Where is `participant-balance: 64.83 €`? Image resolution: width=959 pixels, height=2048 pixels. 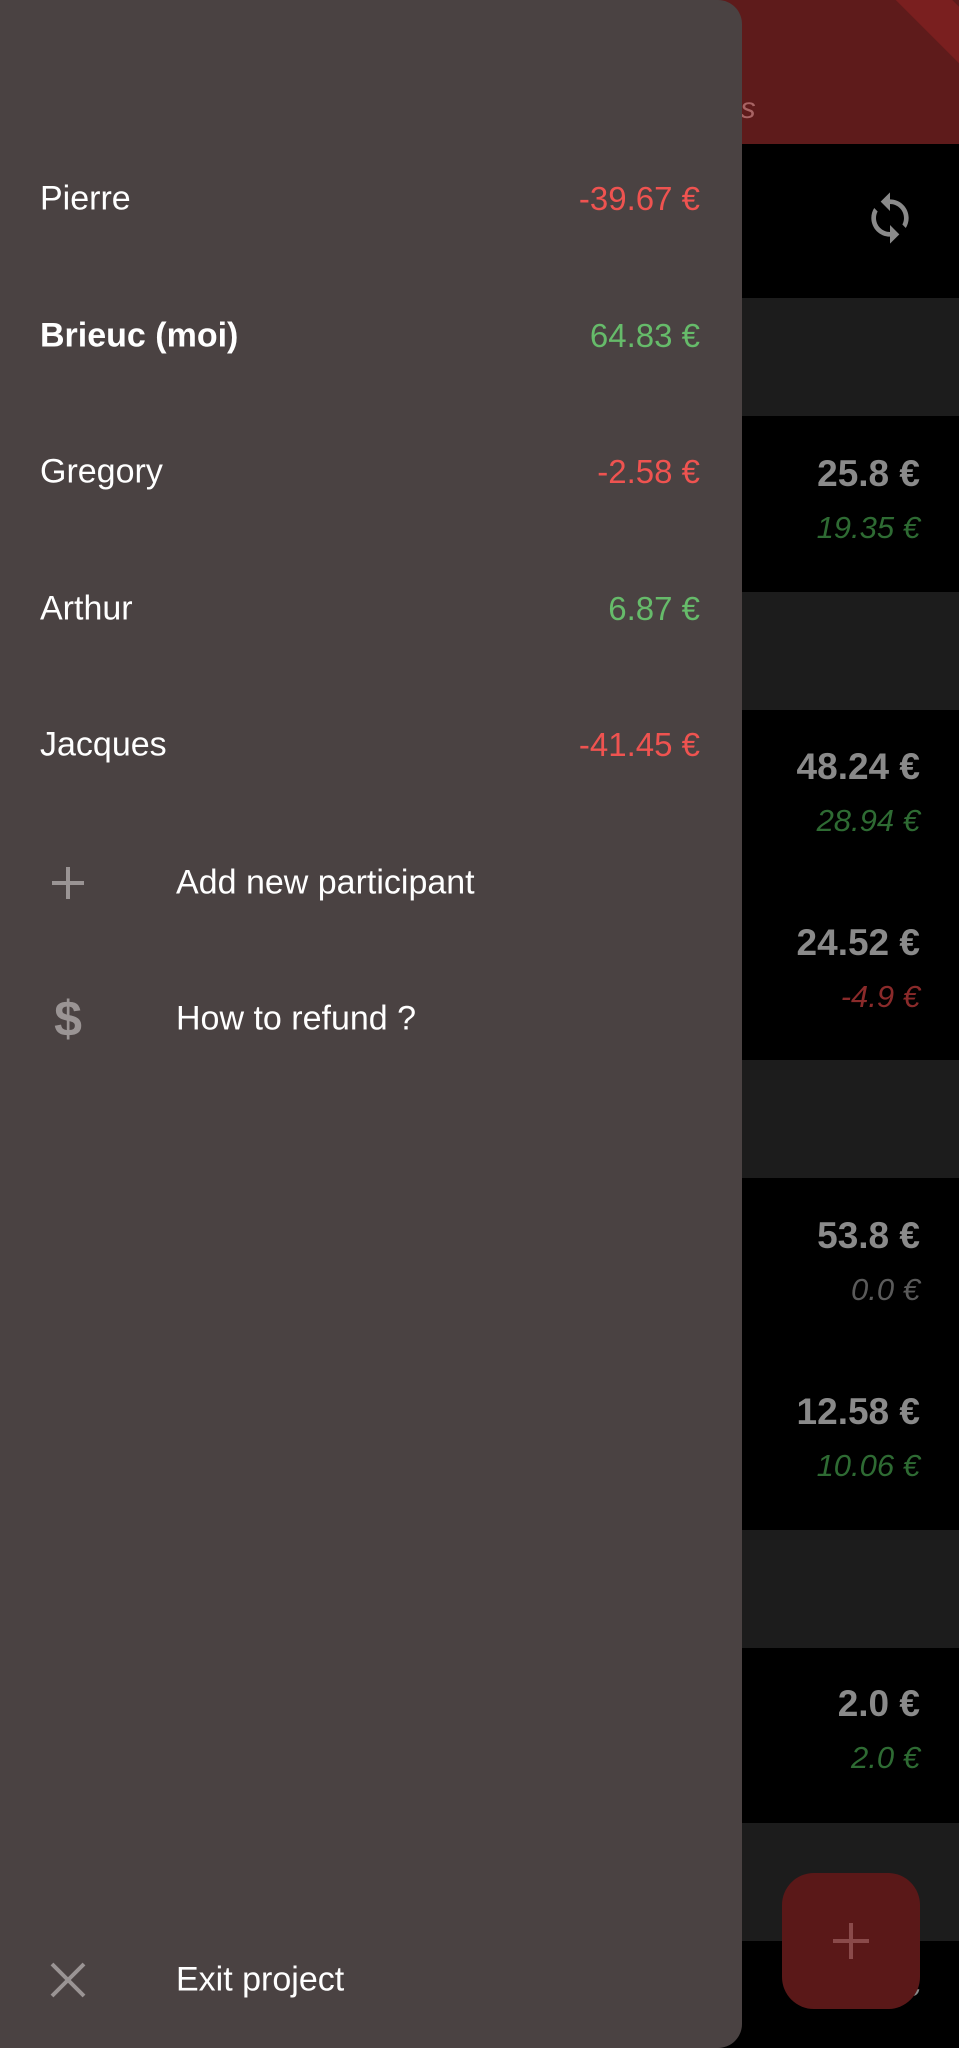 participant-balance: 64.83 € is located at coordinates (644, 335).